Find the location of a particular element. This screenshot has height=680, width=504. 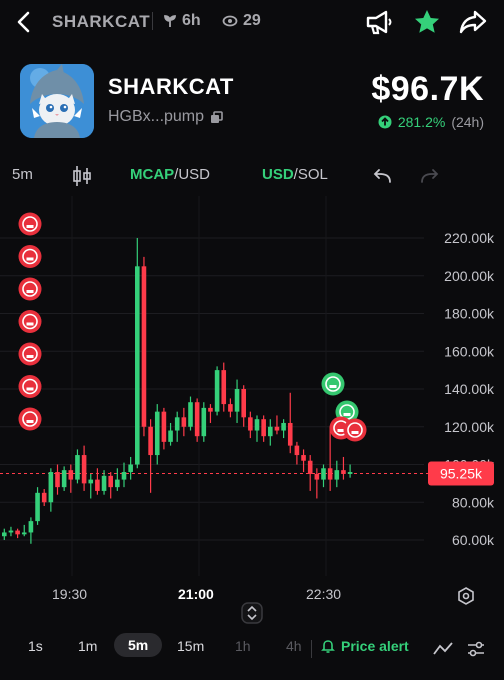

price-alert-button: Price alert is located at coordinates (364, 646).